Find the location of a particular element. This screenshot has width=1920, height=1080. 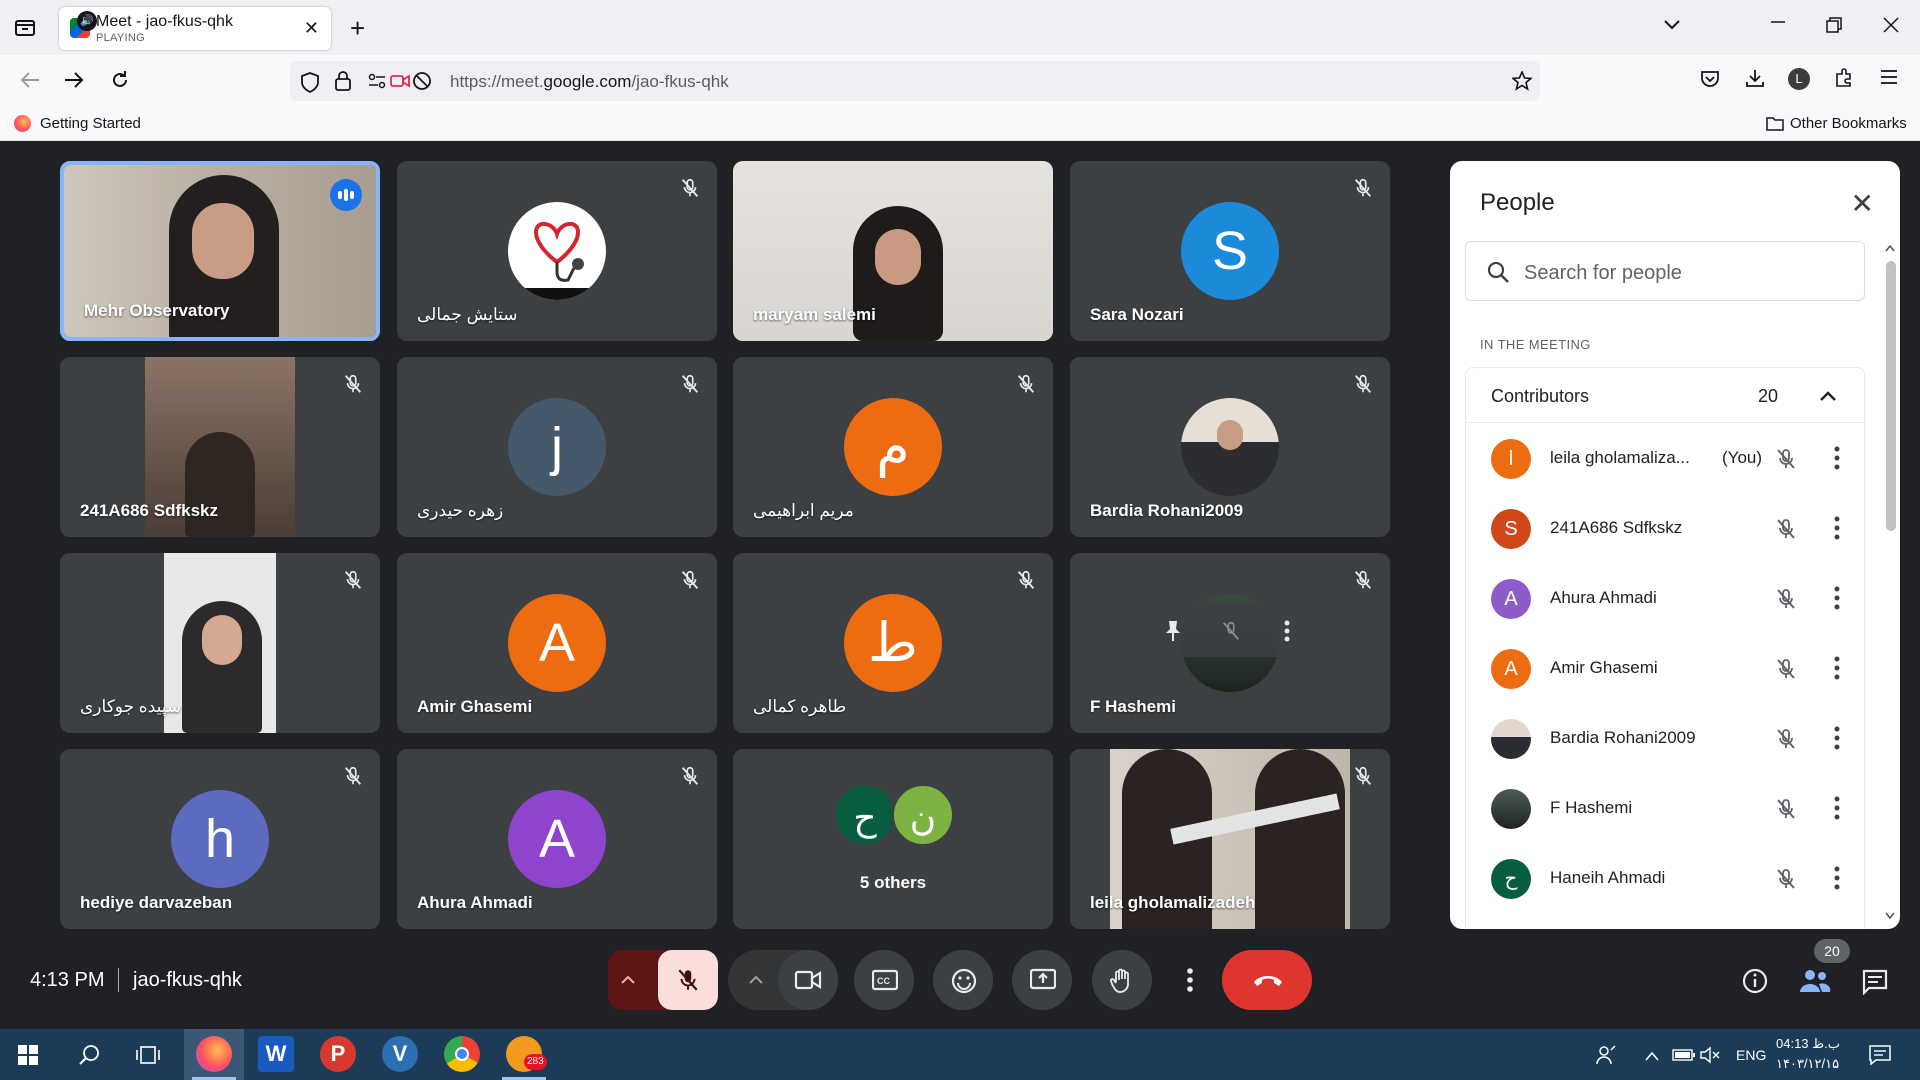

extensions-icon is located at coordinates (1844, 80).